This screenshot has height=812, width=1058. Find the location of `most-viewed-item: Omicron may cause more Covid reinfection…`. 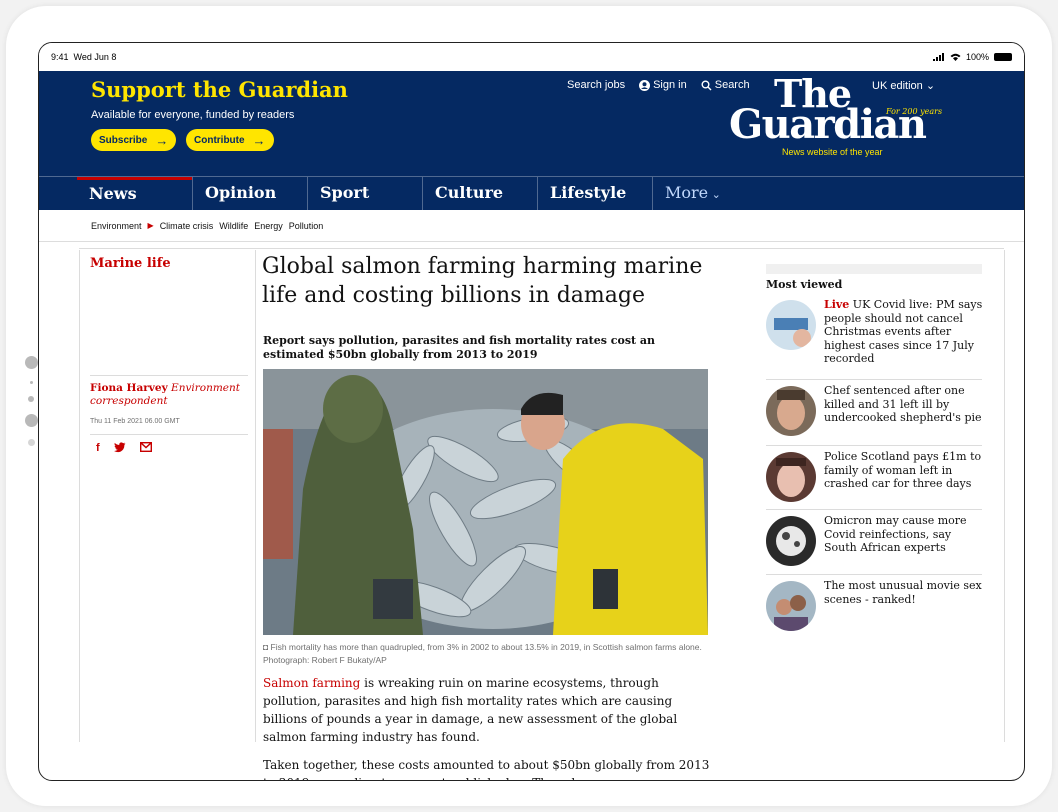

most-viewed-item: Omicron may cause more Covid reinfection… is located at coordinates (874, 541).